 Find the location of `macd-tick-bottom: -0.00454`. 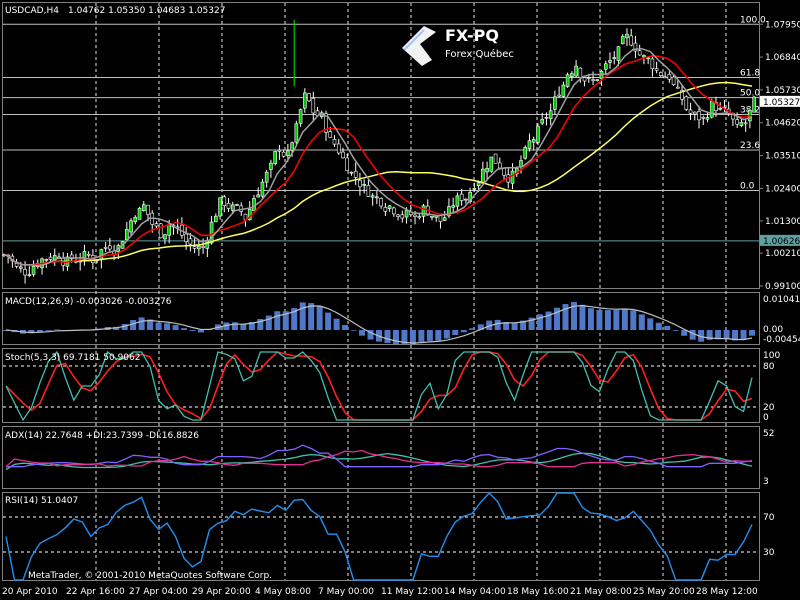

macd-tick-bottom: -0.00454 is located at coordinates (781, 340).